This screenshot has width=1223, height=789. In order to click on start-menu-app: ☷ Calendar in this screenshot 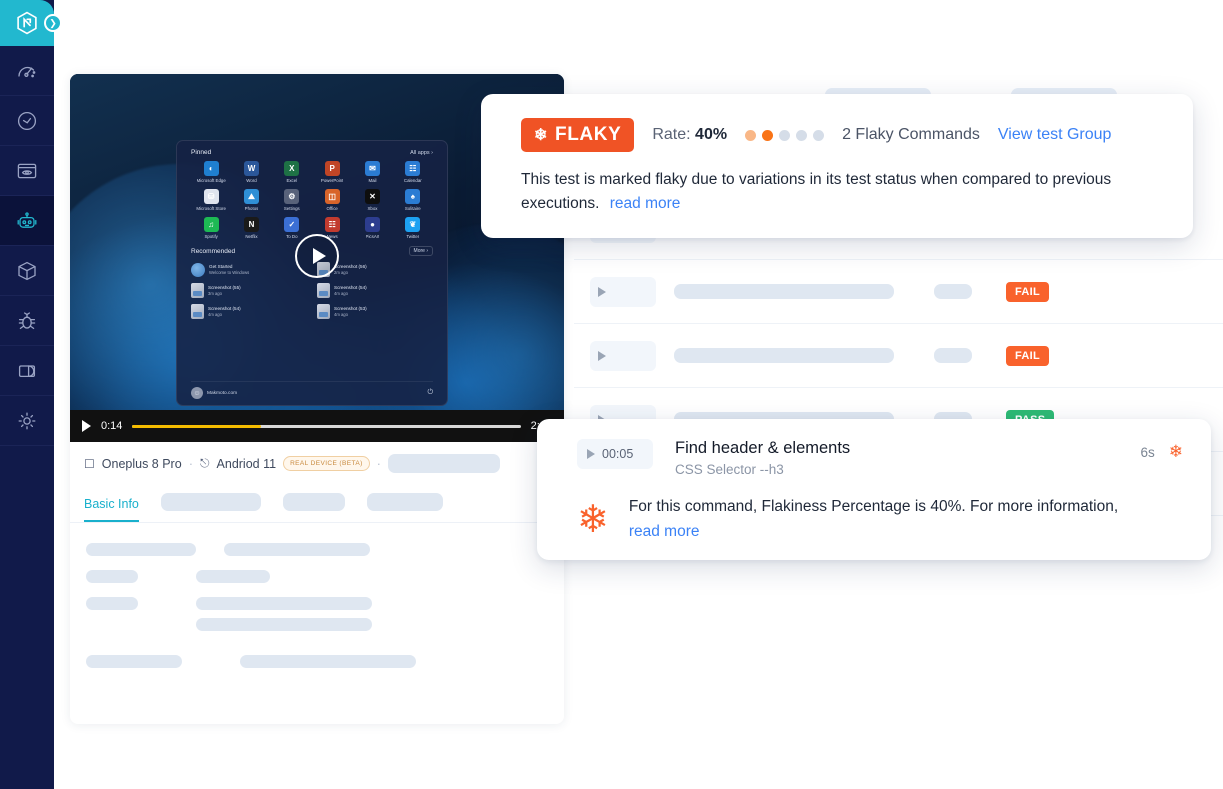, I will do `click(413, 172)`.